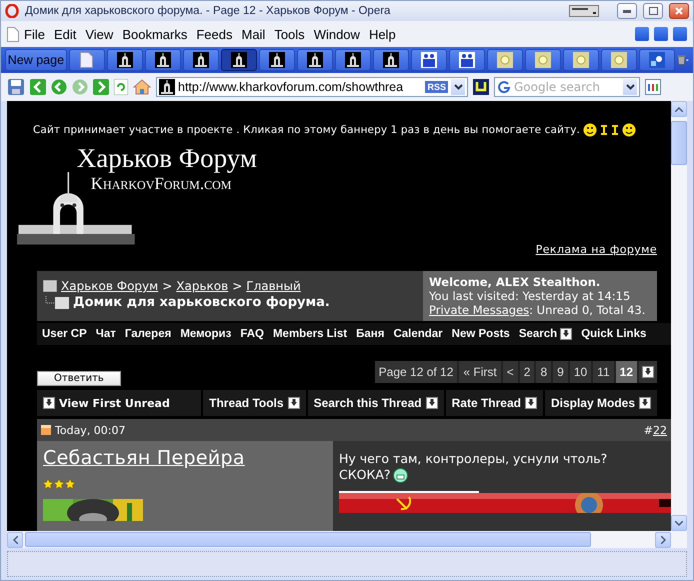 Image resolution: width=694 pixels, height=581 pixels. What do you see at coordinates (155, 34) in the screenshot?
I see `menu-item: Bookmarks` at bounding box center [155, 34].